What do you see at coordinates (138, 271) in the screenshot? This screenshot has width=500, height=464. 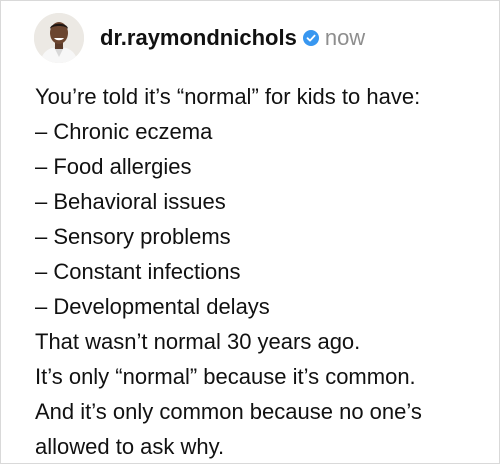 I see `post-line: – Constant infections` at bounding box center [138, 271].